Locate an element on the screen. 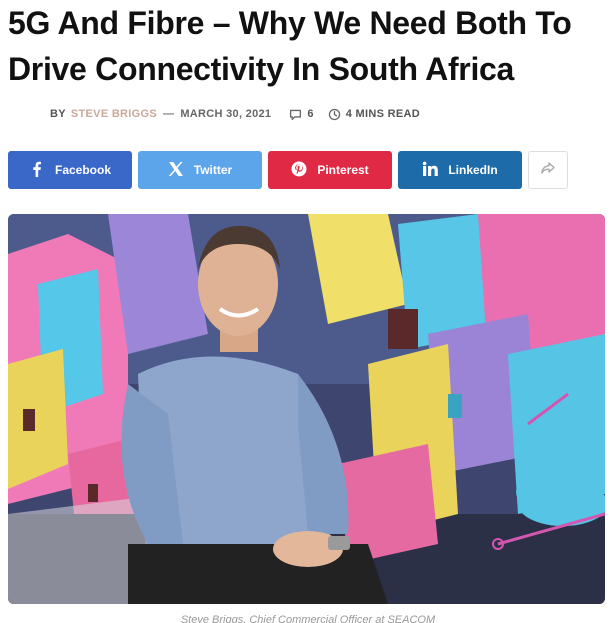 The height and width of the screenshot is (623, 616). share-bar: Facebook Twitter Pinterest LinkedIn is located at coordinates (288, 170).